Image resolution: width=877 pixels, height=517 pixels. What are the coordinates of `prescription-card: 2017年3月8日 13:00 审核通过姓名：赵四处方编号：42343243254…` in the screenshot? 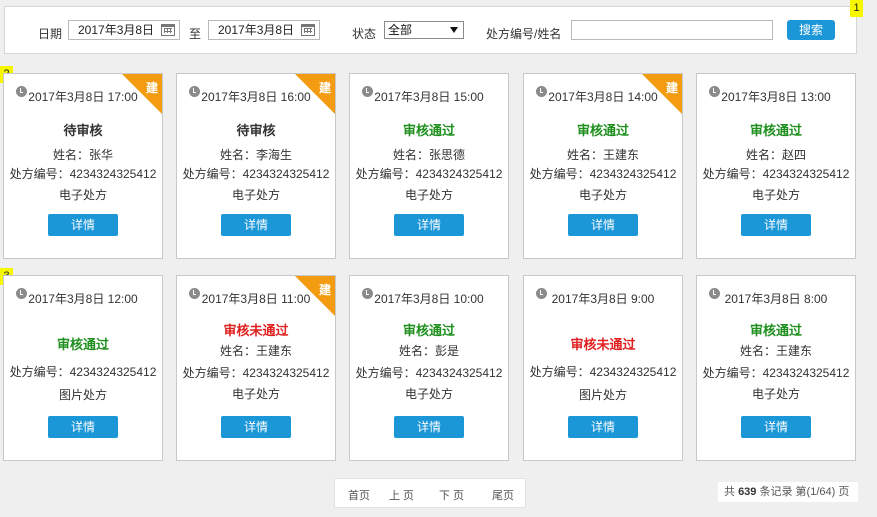 It's located at (776, 166).